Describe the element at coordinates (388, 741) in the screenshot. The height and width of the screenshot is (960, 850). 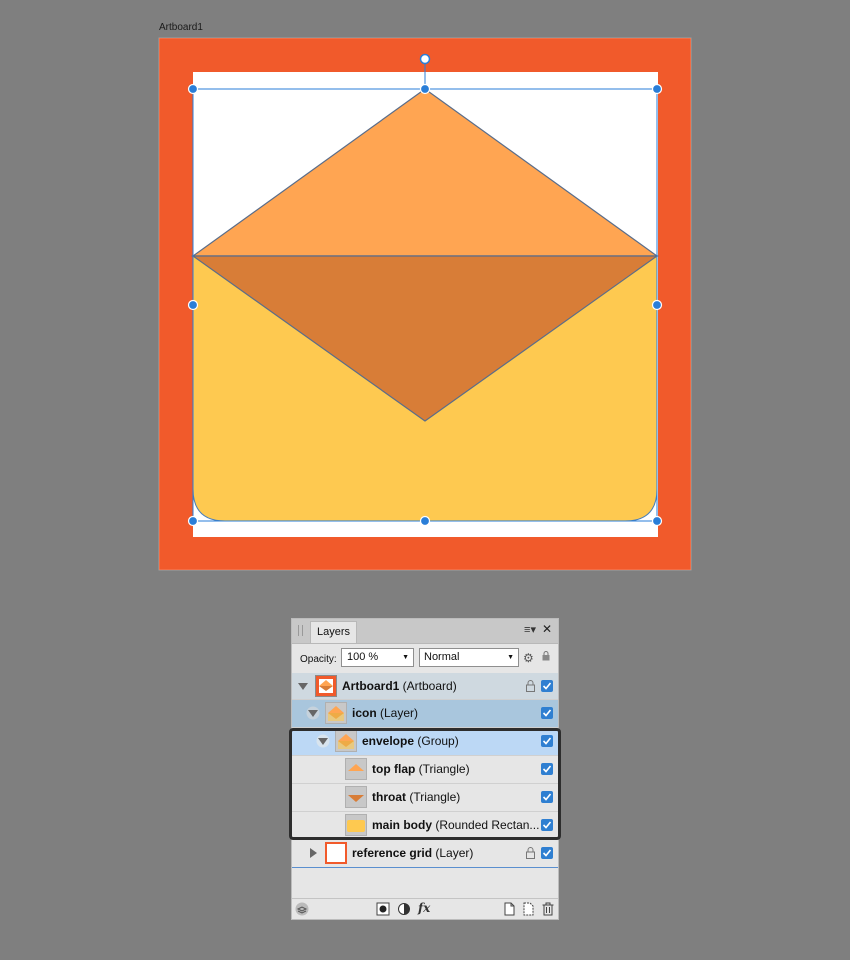
I see `layer-name-bold: envelope` at that location.